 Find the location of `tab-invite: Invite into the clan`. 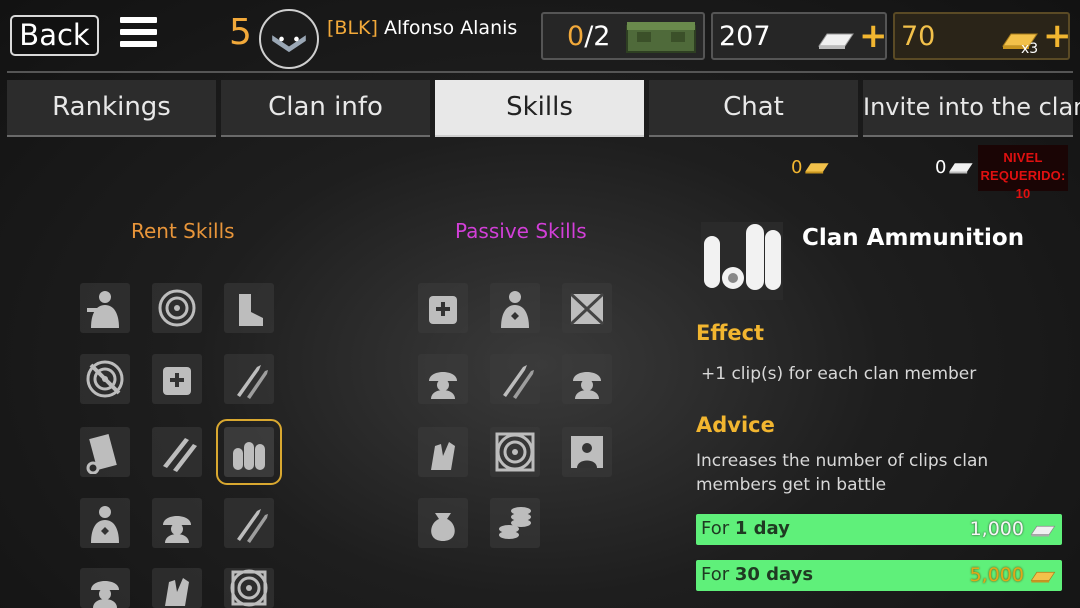

tab-invite: Invite into the clan is located at coordinates (971, 108).